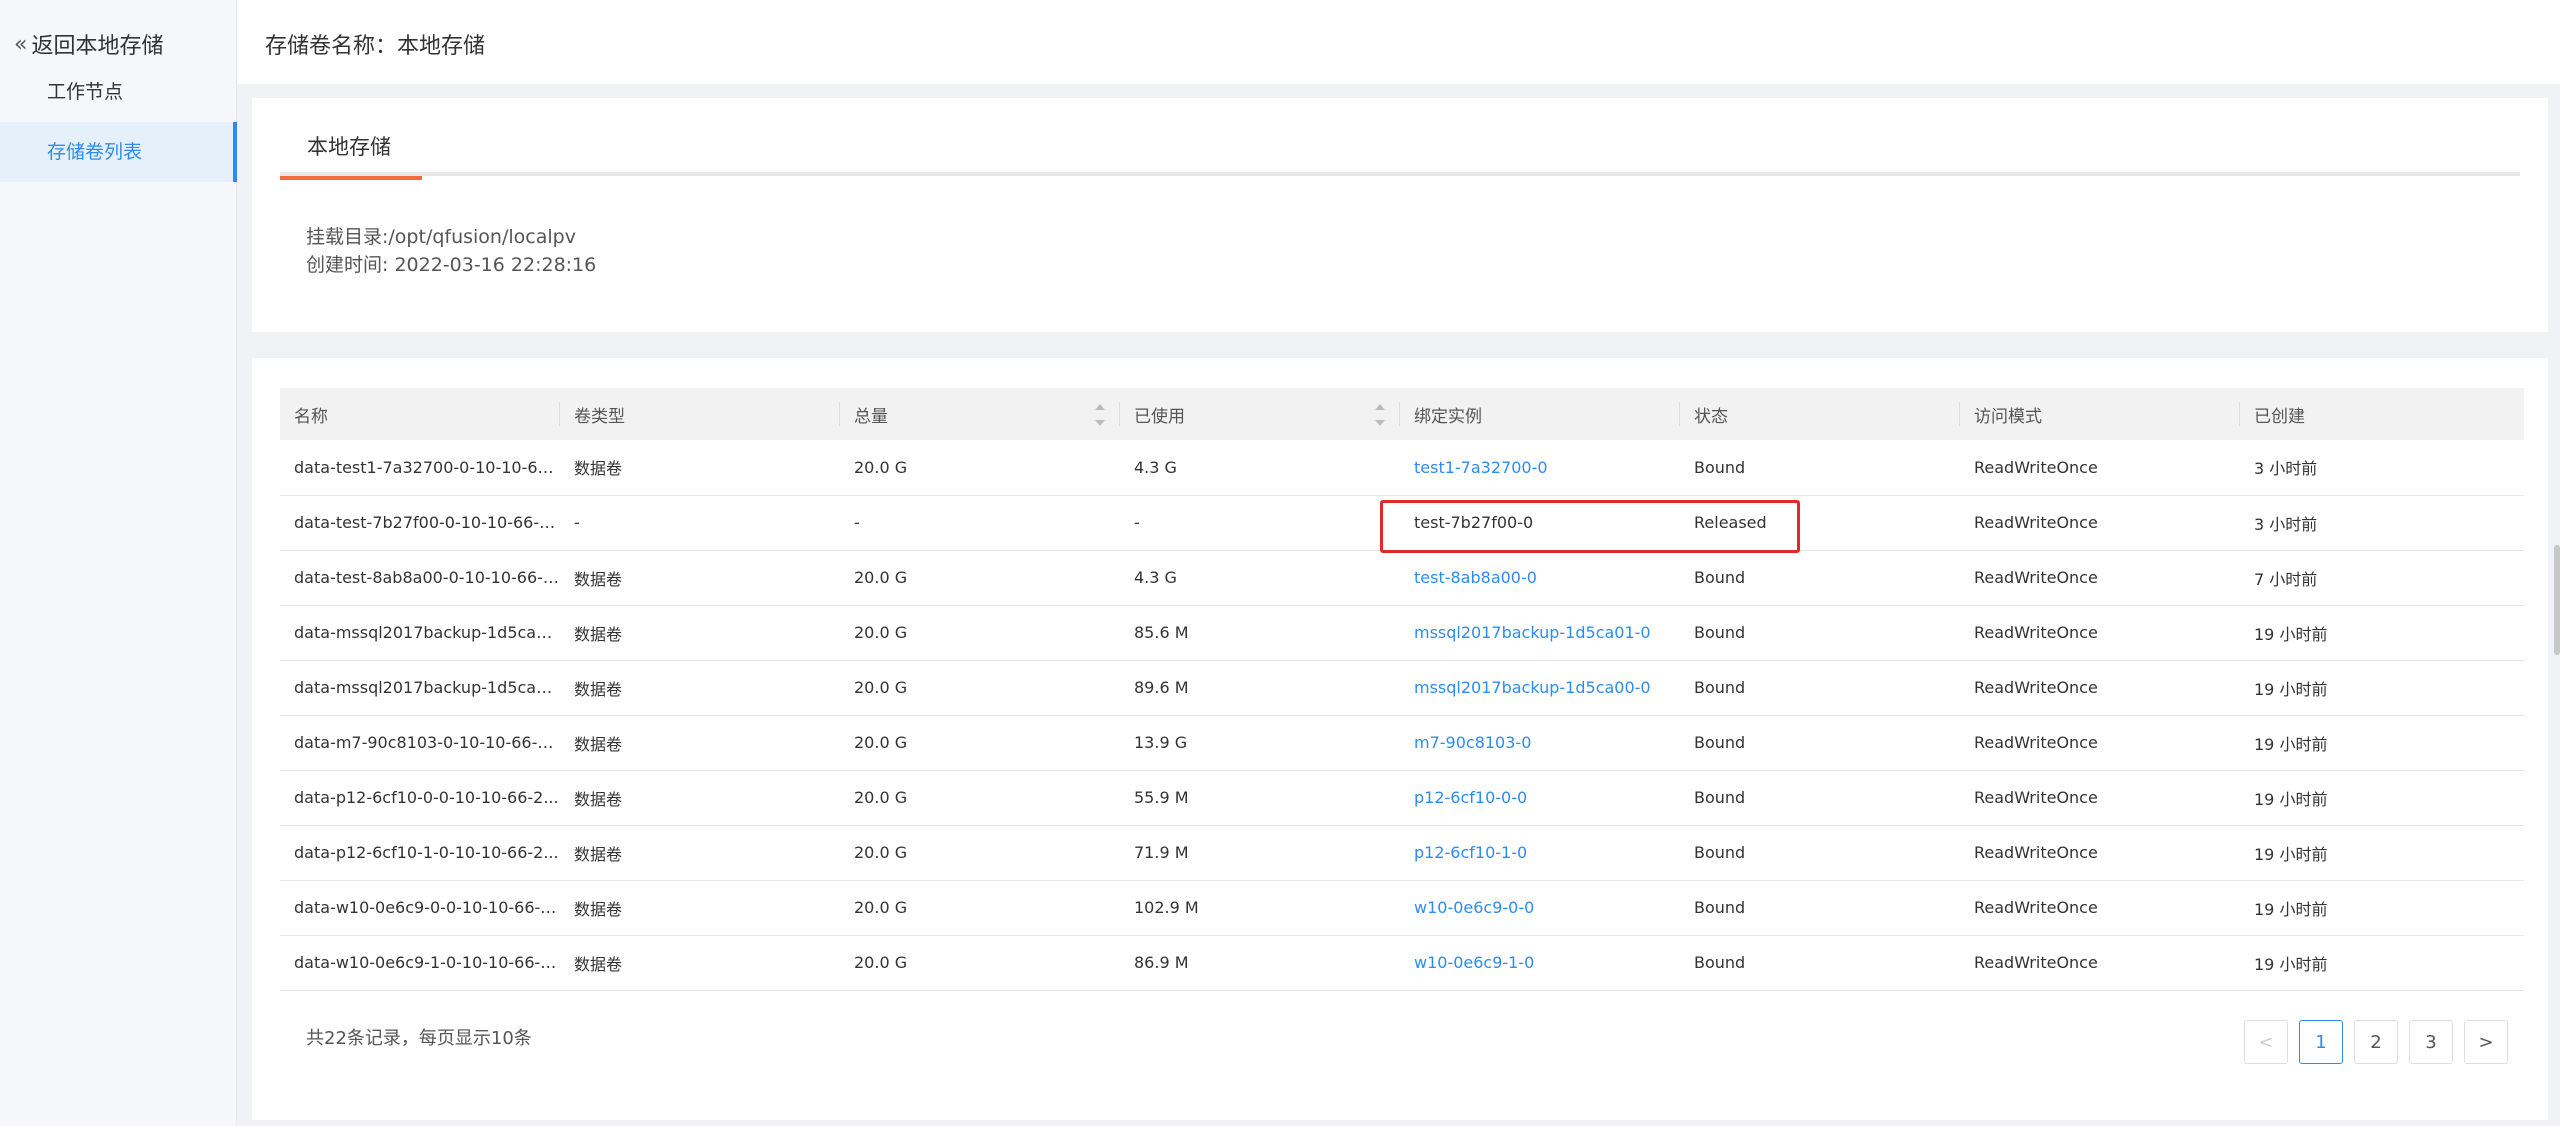 The width and height of the screenshot is (2560, 1126). What do you see at coordinates (451, 265) in the screenshot?
I see `created-time: 创建时间: 2022-03-16 22:28:16` at bounding box center [451, 265].